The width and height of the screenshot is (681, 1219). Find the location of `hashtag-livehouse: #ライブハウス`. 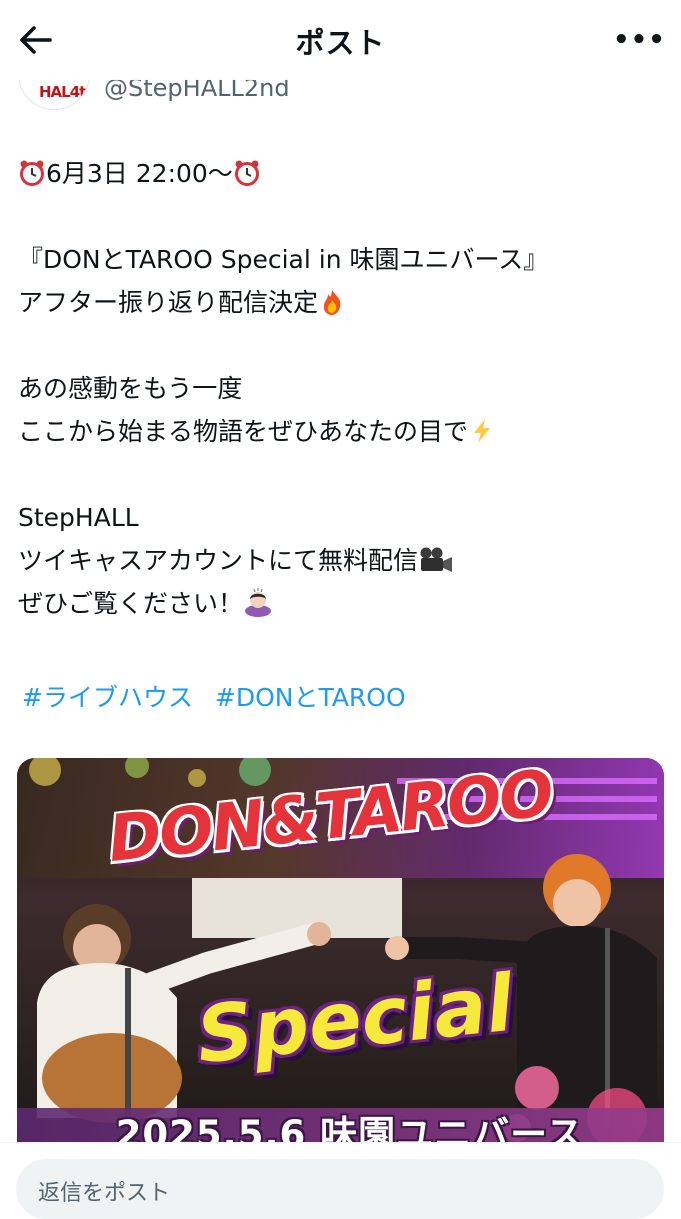

hashtag-livehouse: #ライブハウス is located at coordinates (107, 697).